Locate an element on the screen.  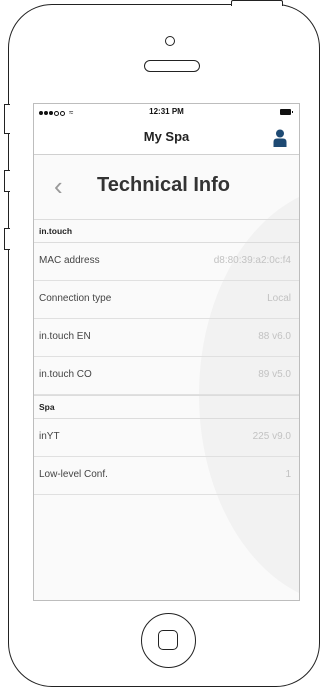
status-bar: ≈ 12:31 PM is located at coordinates (166, 113).